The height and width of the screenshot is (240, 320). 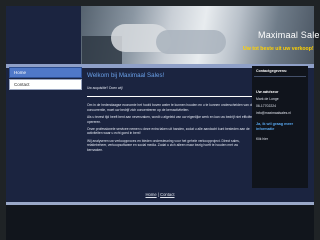 What do you see at coordinates (105, 88) in the screenshot?
I see `welcome-text: Uw acquisitie? Doen wij!` at bounding box center [105, 88].